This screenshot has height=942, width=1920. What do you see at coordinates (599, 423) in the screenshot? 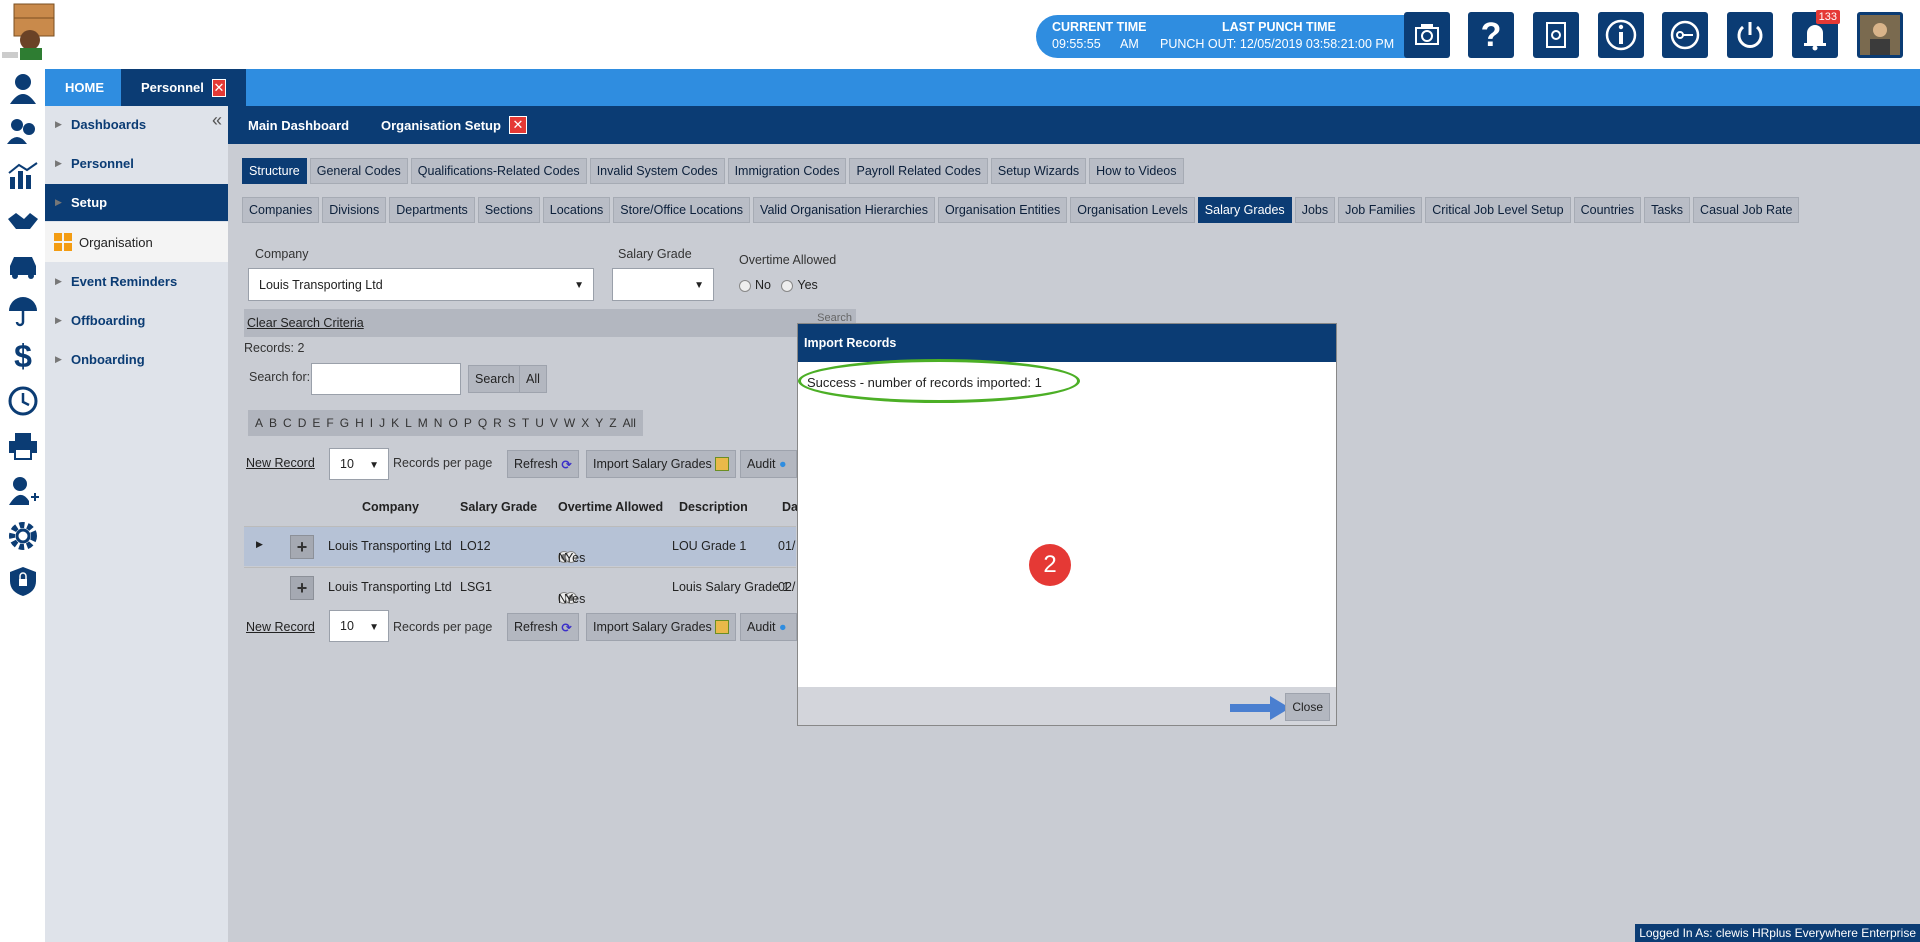
I see `alphabet-letter: Y` at bounding box center [599, 423].